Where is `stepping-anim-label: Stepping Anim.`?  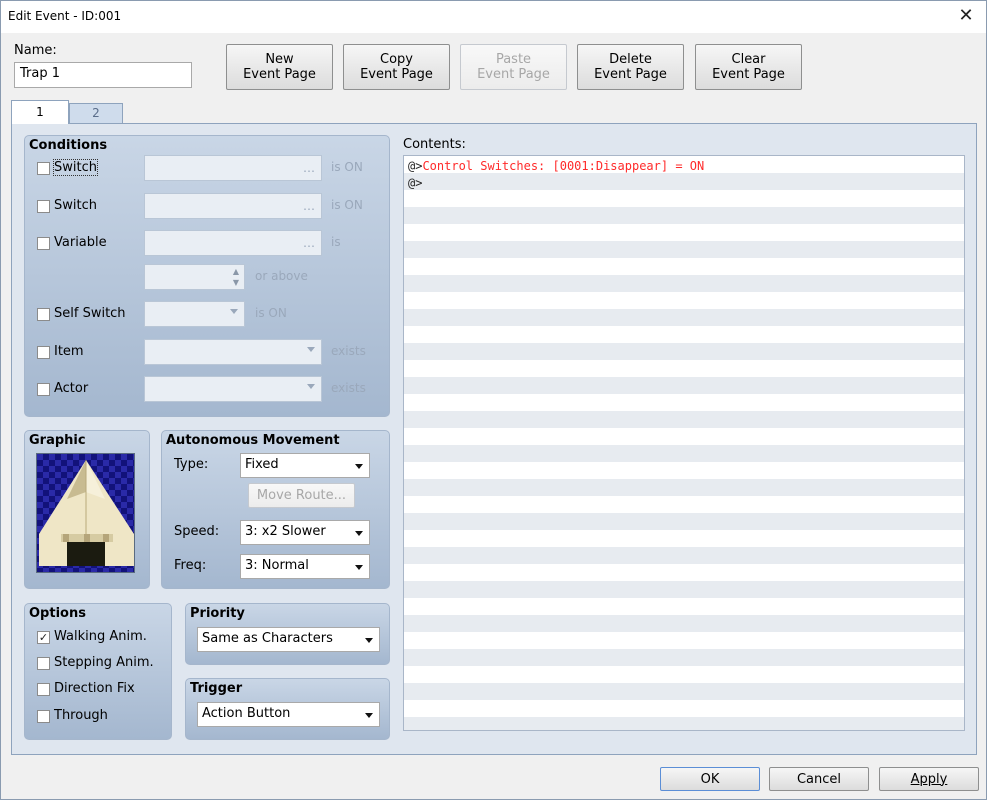
stepping-anim-label: Stepping Anim. is located at coordinates (104, 662).